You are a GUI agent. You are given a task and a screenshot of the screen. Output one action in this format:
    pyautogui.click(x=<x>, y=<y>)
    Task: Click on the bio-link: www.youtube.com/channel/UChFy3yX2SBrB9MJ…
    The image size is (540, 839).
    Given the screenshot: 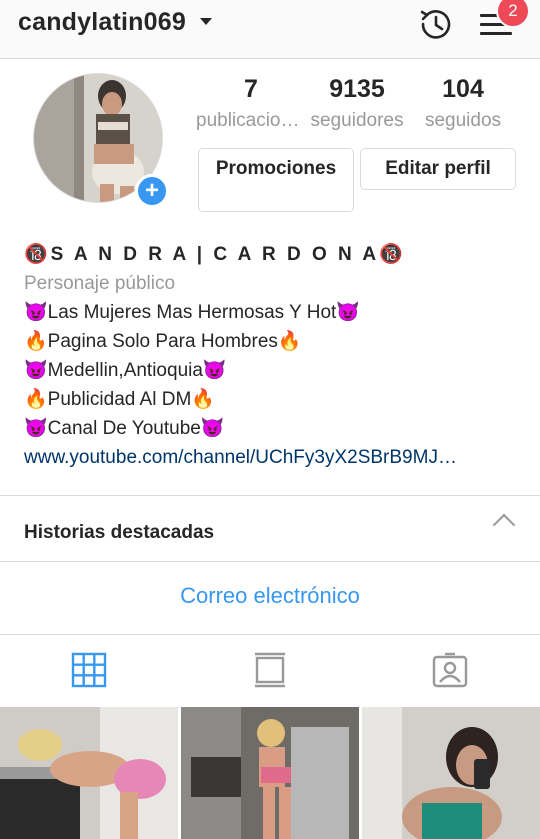 What is the action you would take?
    pyautogui.click(x=266, y=457)
    